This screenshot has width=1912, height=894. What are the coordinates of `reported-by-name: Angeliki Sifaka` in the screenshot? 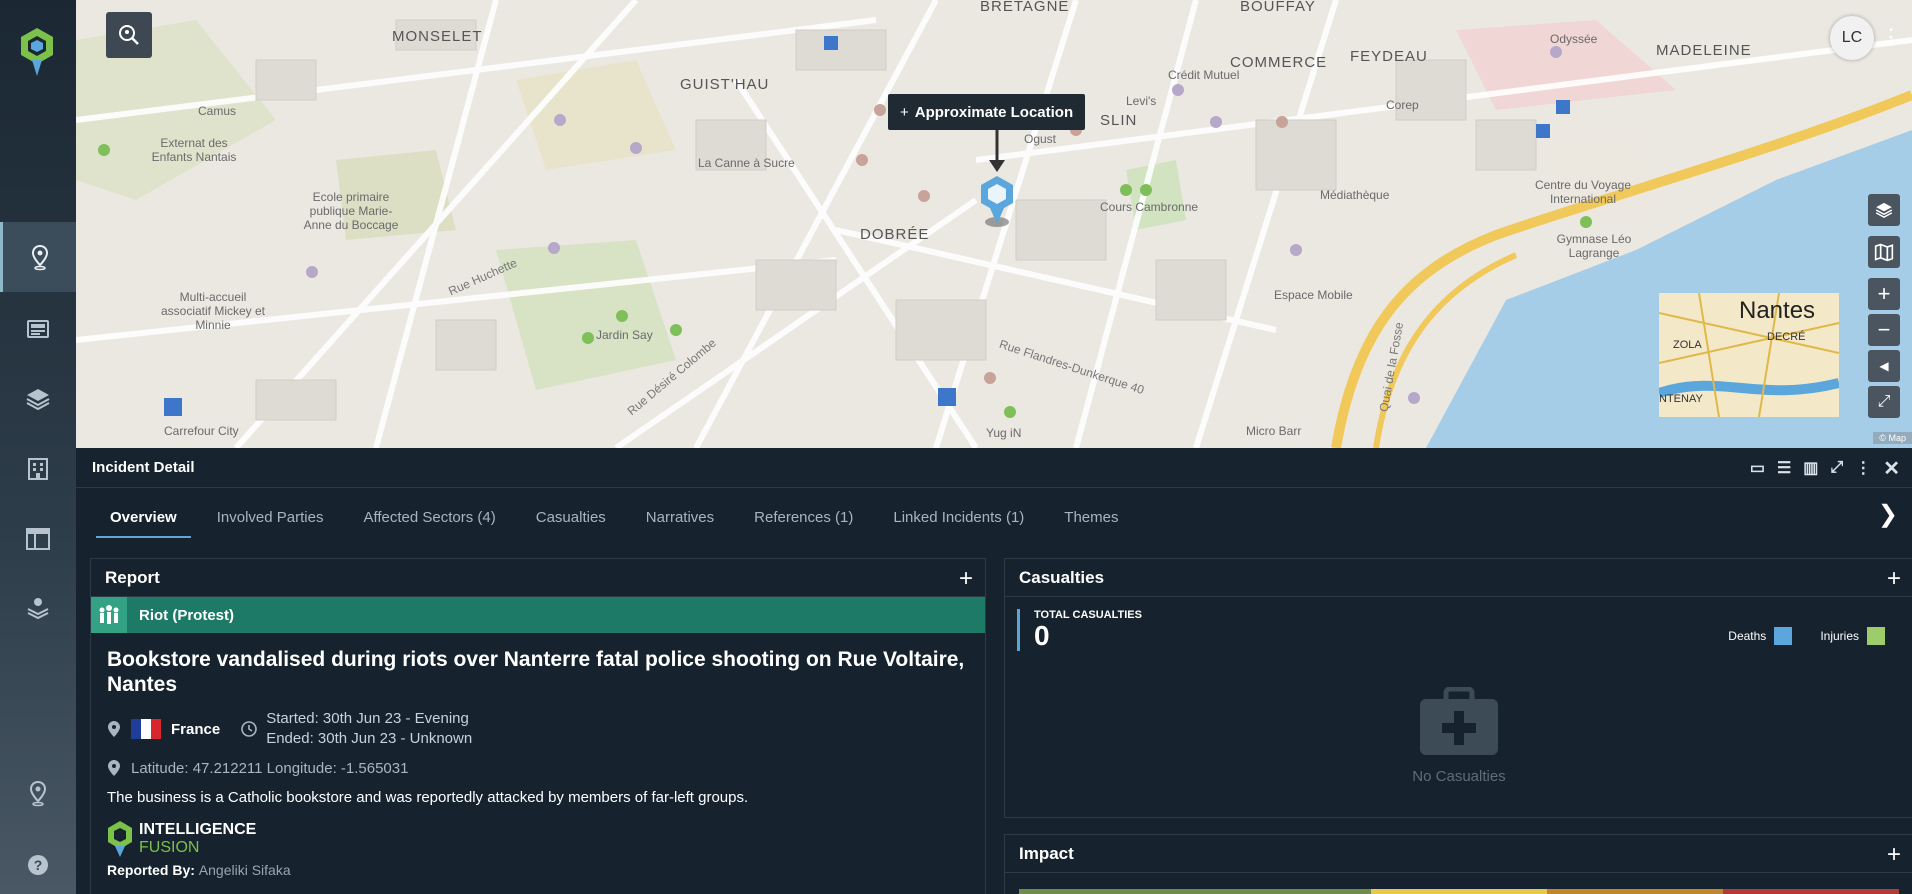 It's located at (245, 870).